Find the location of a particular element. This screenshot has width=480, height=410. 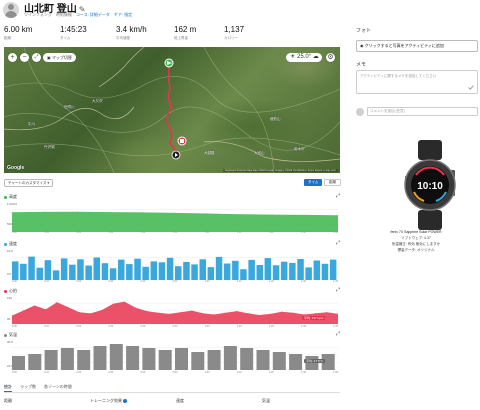

stat-avg-speed: 3.4 km/h 平均速度 is located at coordinates (131, 32).